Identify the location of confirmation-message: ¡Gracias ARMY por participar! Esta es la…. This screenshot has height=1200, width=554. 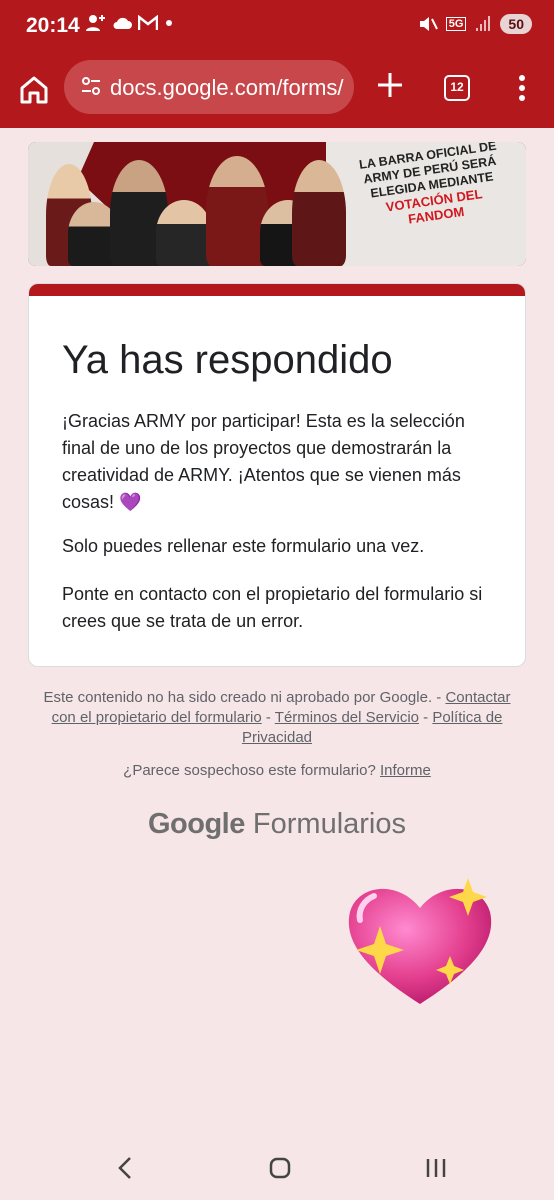
(263, 461).